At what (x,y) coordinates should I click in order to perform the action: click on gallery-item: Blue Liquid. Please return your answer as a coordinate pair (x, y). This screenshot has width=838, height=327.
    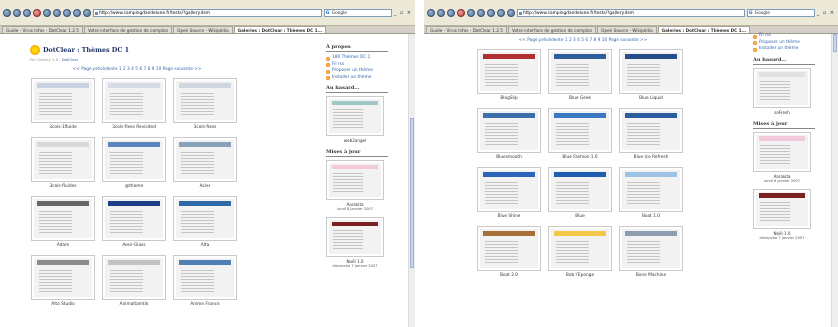
    Looking at the image, I should click on (651, 78).